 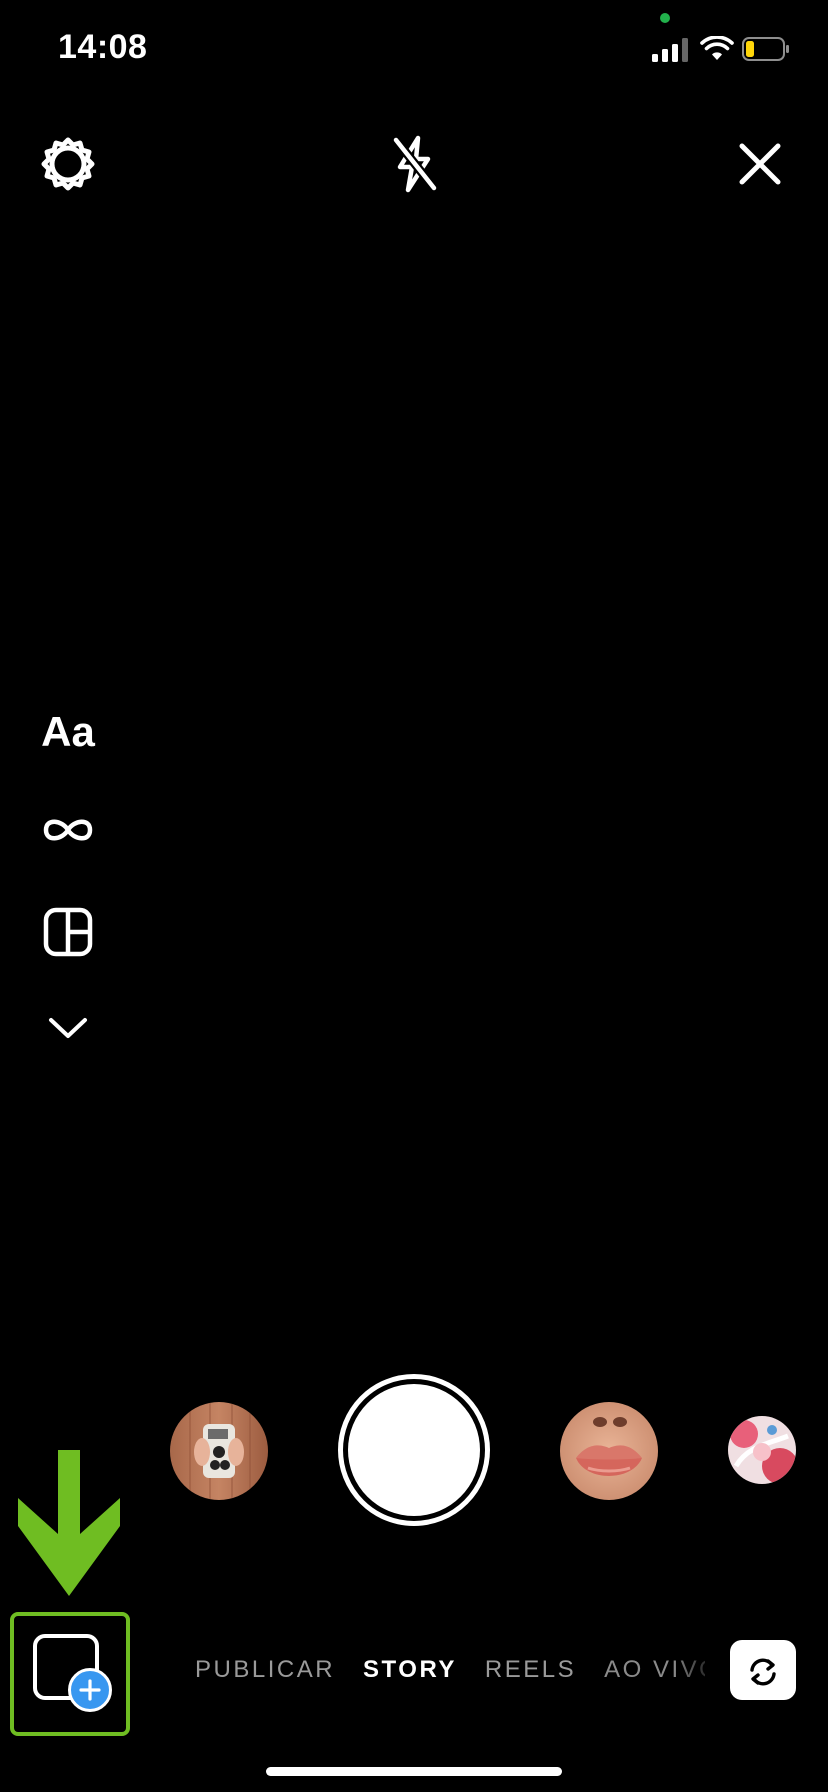 I want to click on flip-camera-icon, so click(x=763, y=1670).